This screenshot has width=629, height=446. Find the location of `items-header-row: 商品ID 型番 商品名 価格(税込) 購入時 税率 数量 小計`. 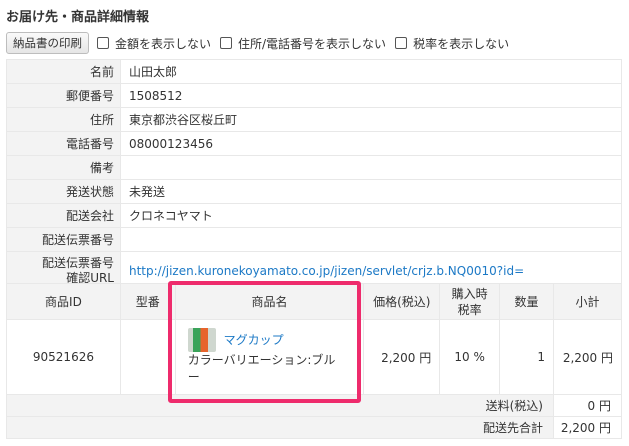

items-header-row: 商品ID 型番 商品名 価格(税込) 購入時 税率 数量 小計 is located at coordinates (314, 301).